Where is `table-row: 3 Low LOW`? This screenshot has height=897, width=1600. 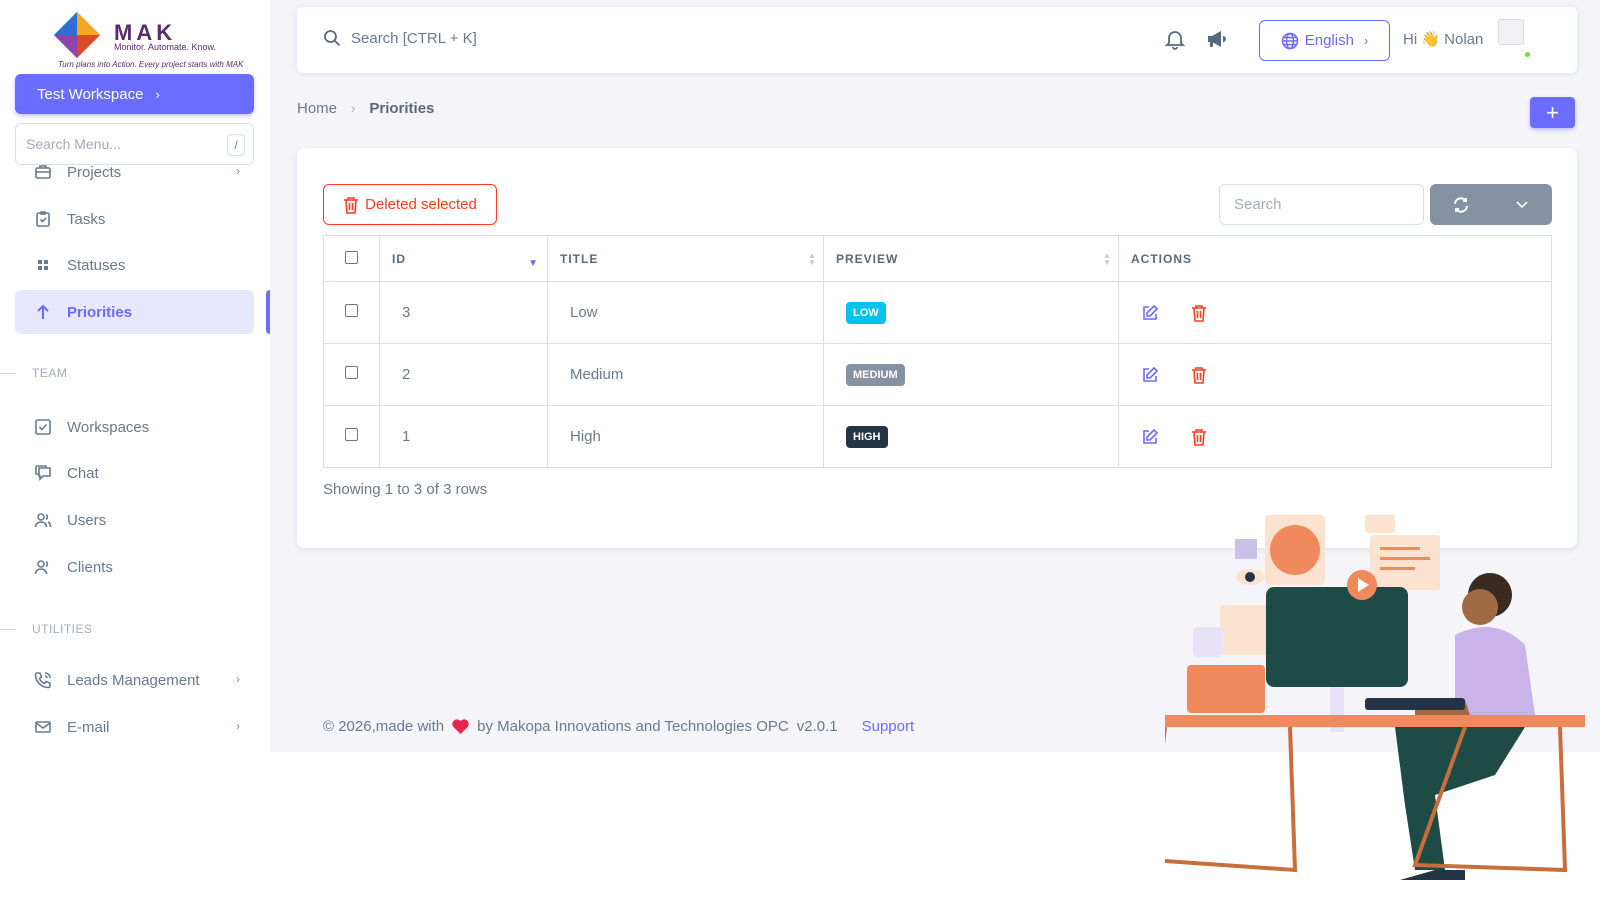 table-row: 3 Low LOW is located at coordinates (937, 312).